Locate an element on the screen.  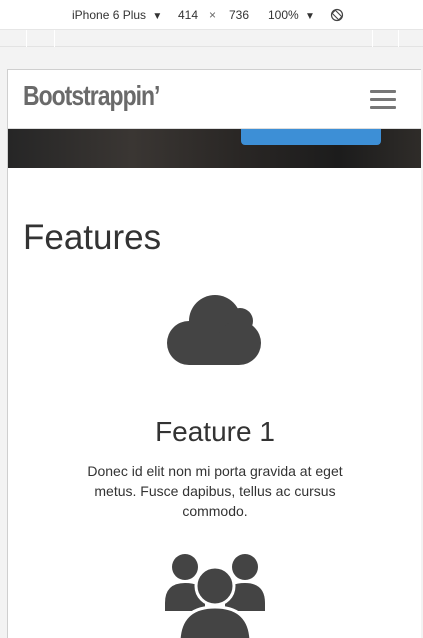
rotate-icon is located at coordinates (337, 15).